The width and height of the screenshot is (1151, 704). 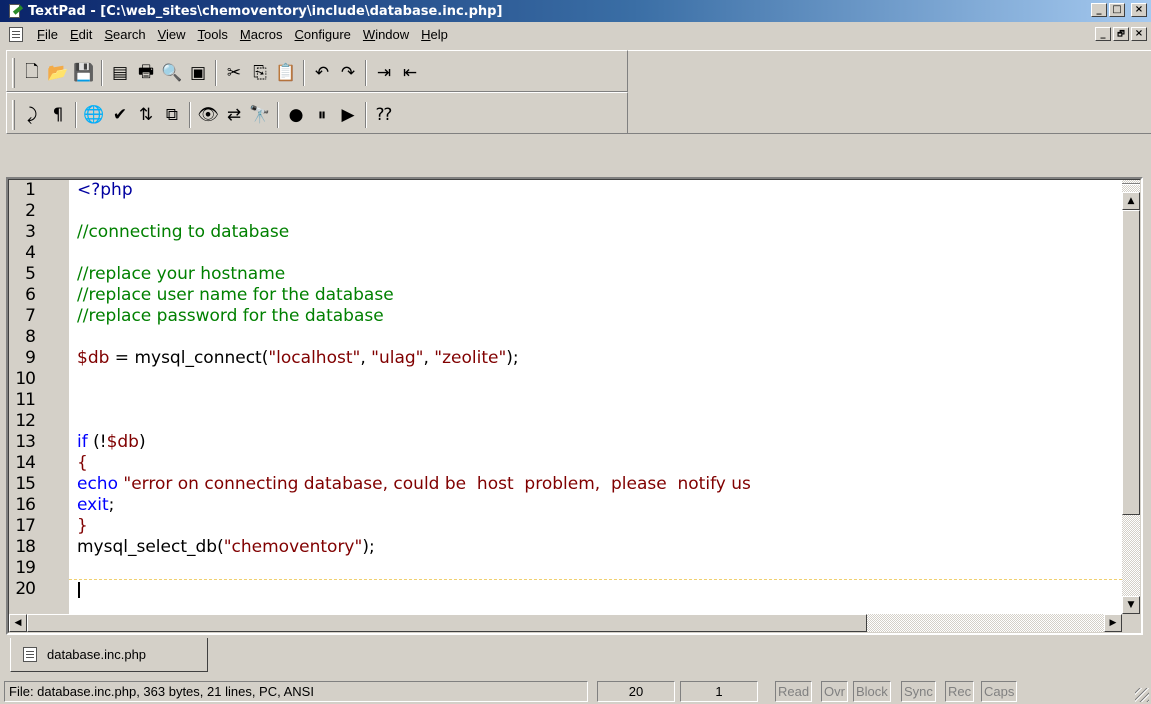 I want to click on spelling-icon: ✔, so click(x=120, y=115).